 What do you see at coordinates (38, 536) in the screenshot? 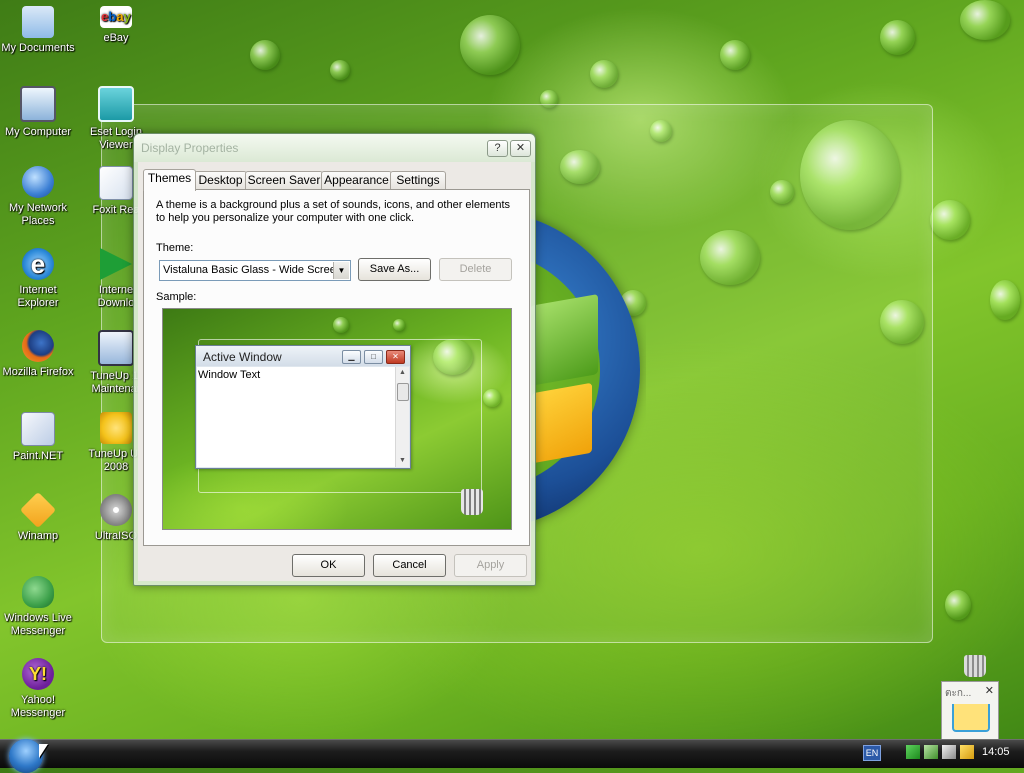
I see `desktop-icon-label: Winamp` at bounding box center [38, 536].